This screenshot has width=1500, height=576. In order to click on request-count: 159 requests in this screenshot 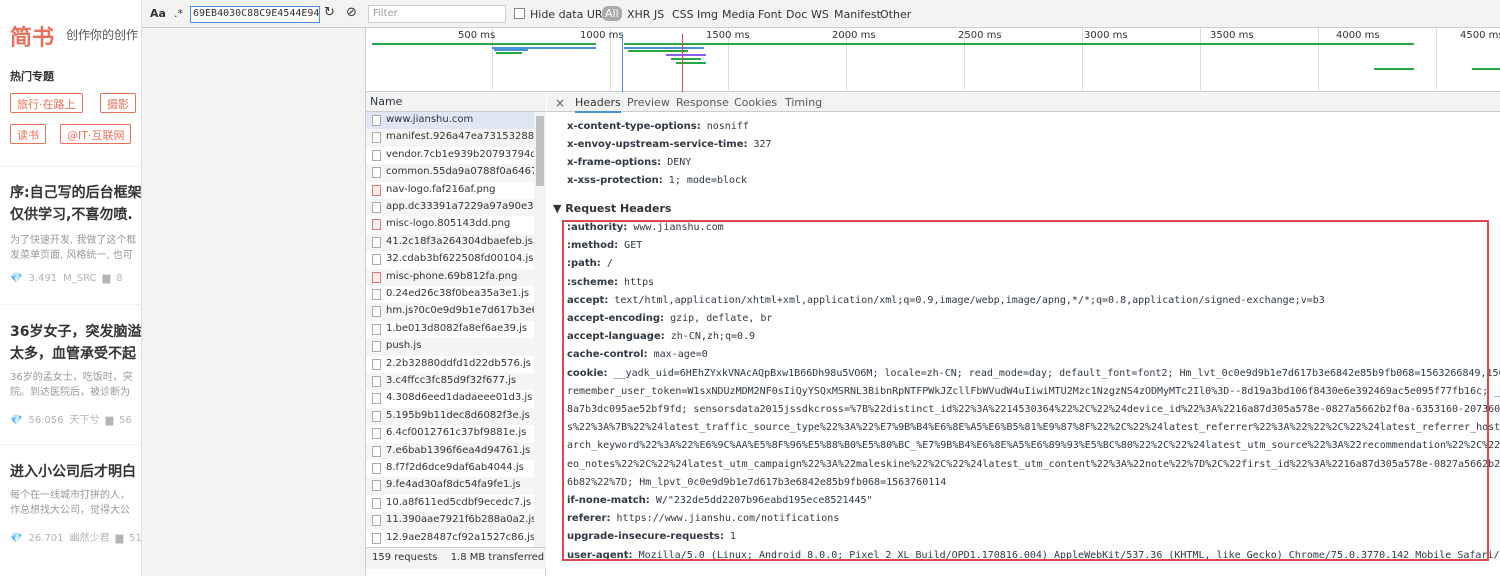, I will do `click(405, 557)`.